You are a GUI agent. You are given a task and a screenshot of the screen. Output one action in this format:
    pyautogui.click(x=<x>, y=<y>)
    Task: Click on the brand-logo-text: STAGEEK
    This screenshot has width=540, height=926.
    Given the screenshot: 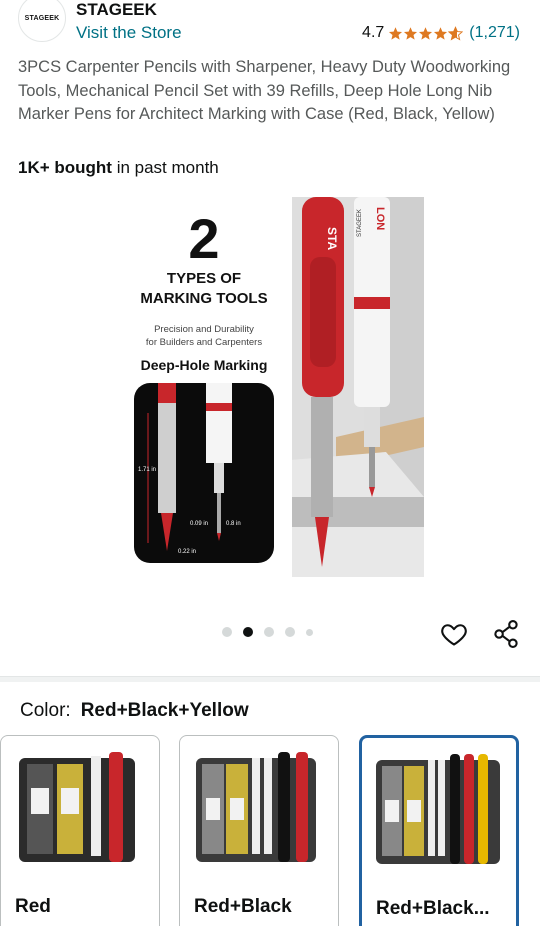 What is the action you would take?
    pyautogui.click(x=42, y=18)
    